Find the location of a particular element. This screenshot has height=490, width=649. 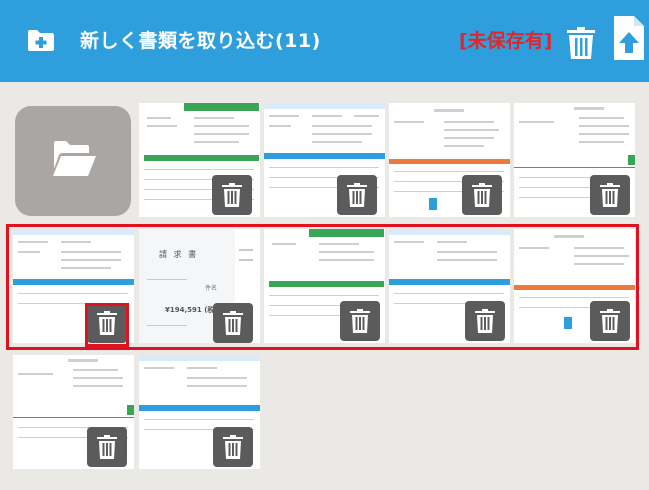

file-upload-icon is located at coordinates (628, 38).